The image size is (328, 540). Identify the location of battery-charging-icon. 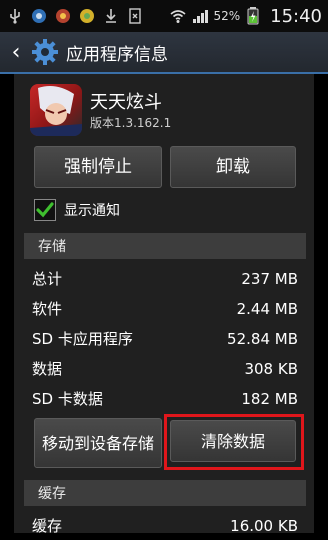
(253, 16).